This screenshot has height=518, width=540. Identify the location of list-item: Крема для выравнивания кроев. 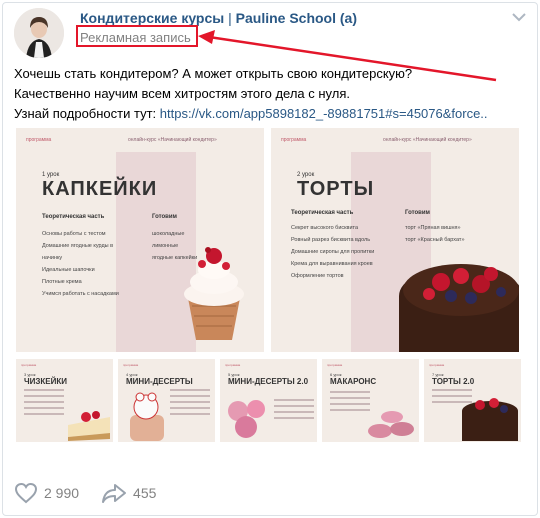
(332, 264).